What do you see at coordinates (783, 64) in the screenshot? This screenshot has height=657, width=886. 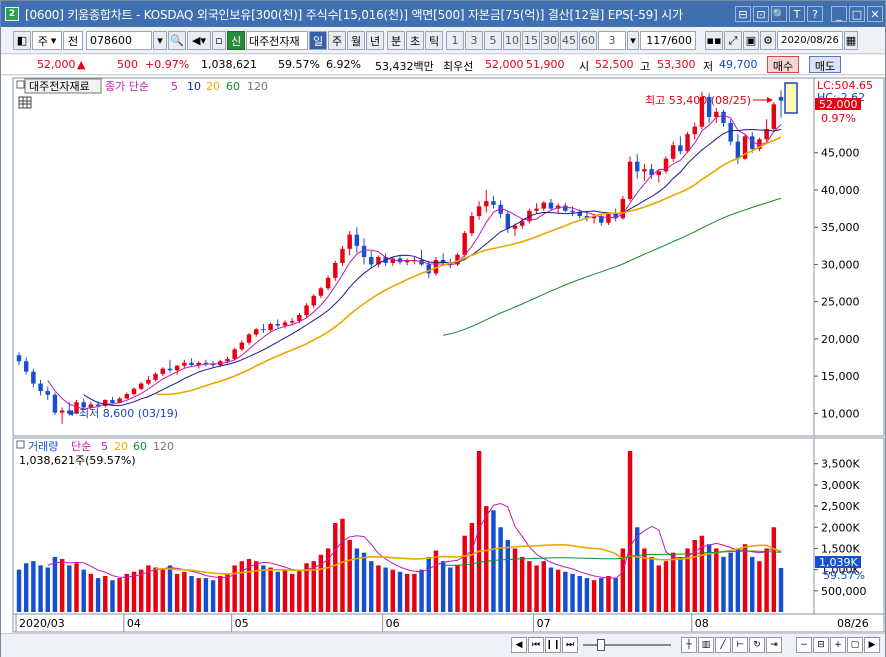 I see `buy-button: 매수` at bounding box center [783, 64].